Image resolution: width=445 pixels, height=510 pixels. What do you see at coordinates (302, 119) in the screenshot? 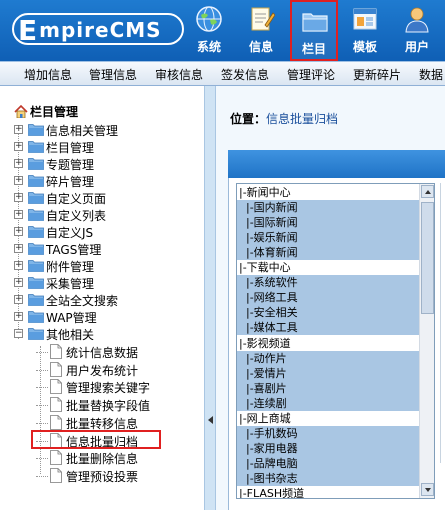
I see `location-value: 信息批量归档` at bounding box center [302, 119].